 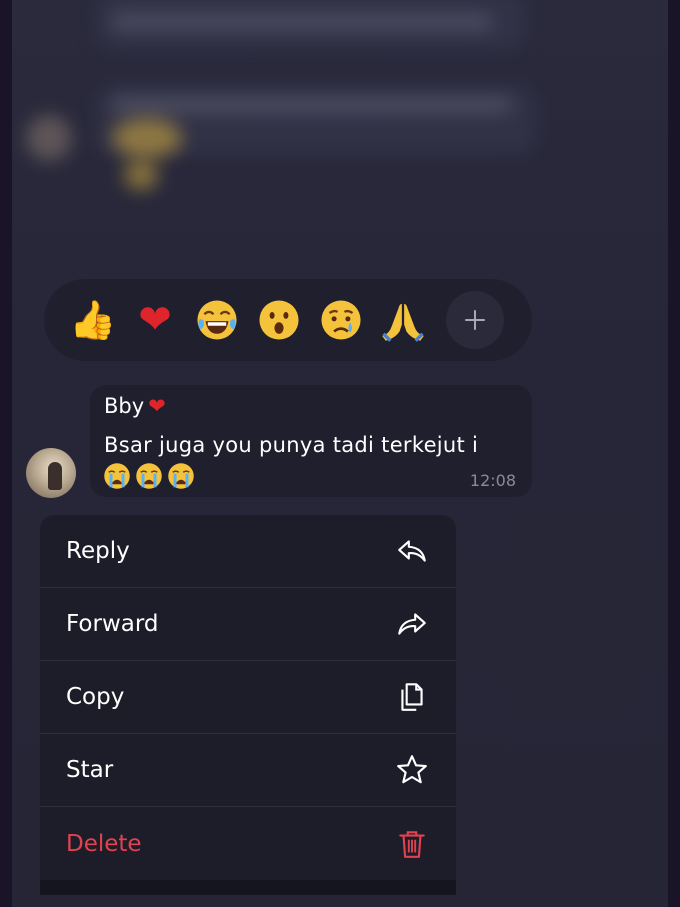 I want to click on message-text: Bsar juga you punya tadi terkejut i, so click(x=291, y=445).